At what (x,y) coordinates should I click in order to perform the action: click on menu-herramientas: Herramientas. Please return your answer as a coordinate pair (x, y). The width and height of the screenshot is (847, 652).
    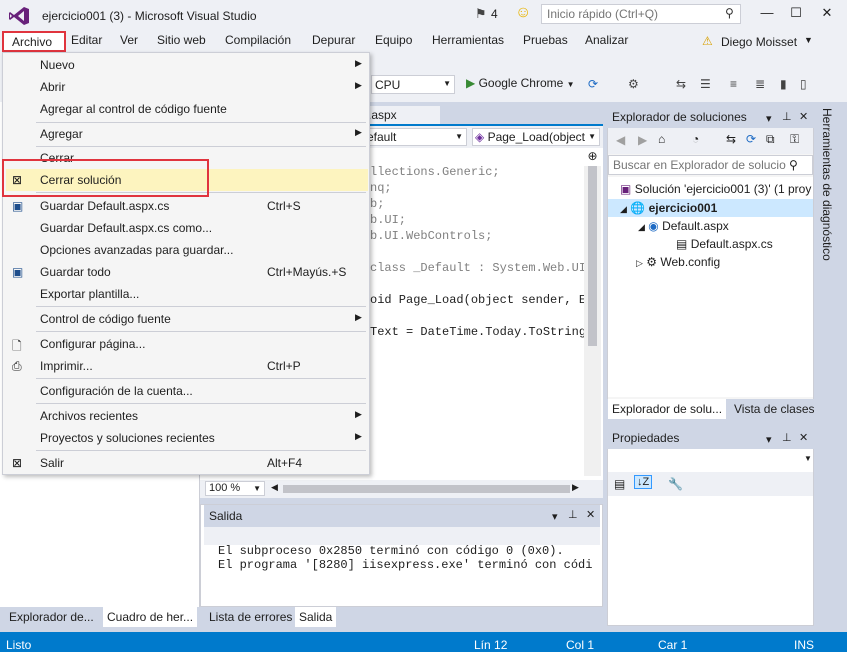
    Looking at the image, I should click on (468, 40).